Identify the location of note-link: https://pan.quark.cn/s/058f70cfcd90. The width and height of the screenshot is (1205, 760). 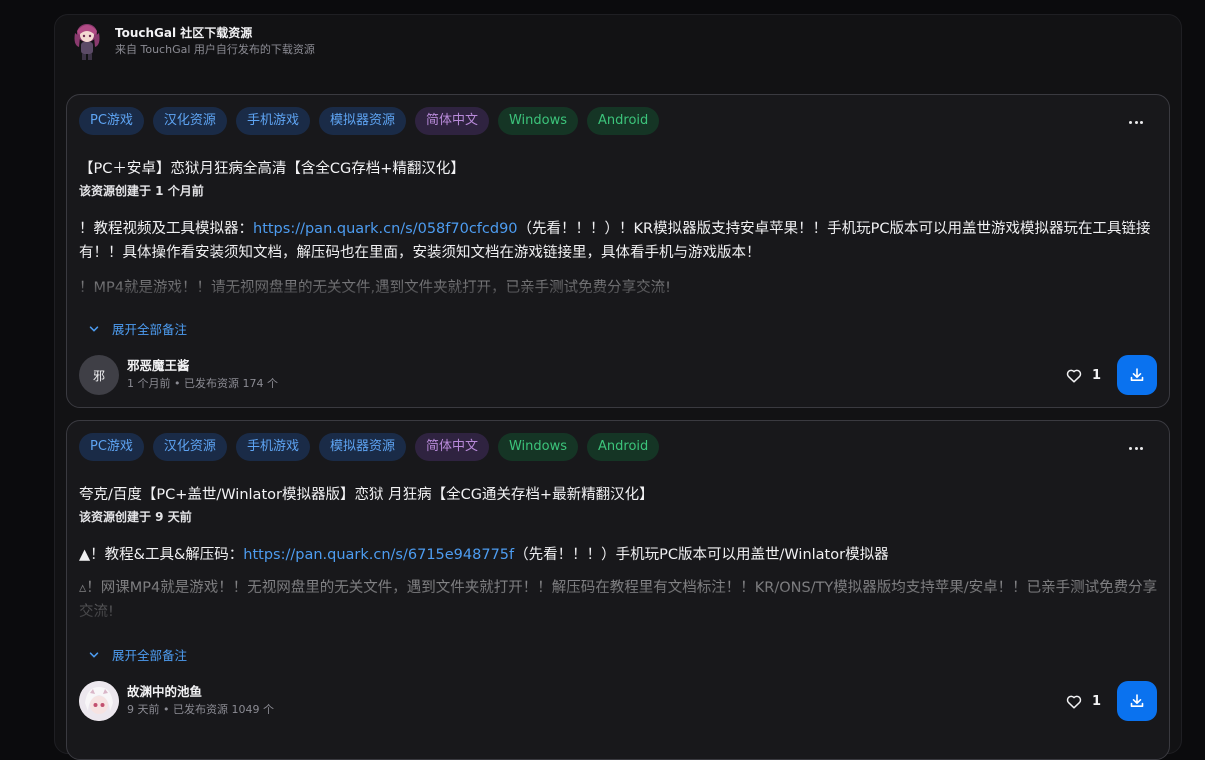
(385, 229).